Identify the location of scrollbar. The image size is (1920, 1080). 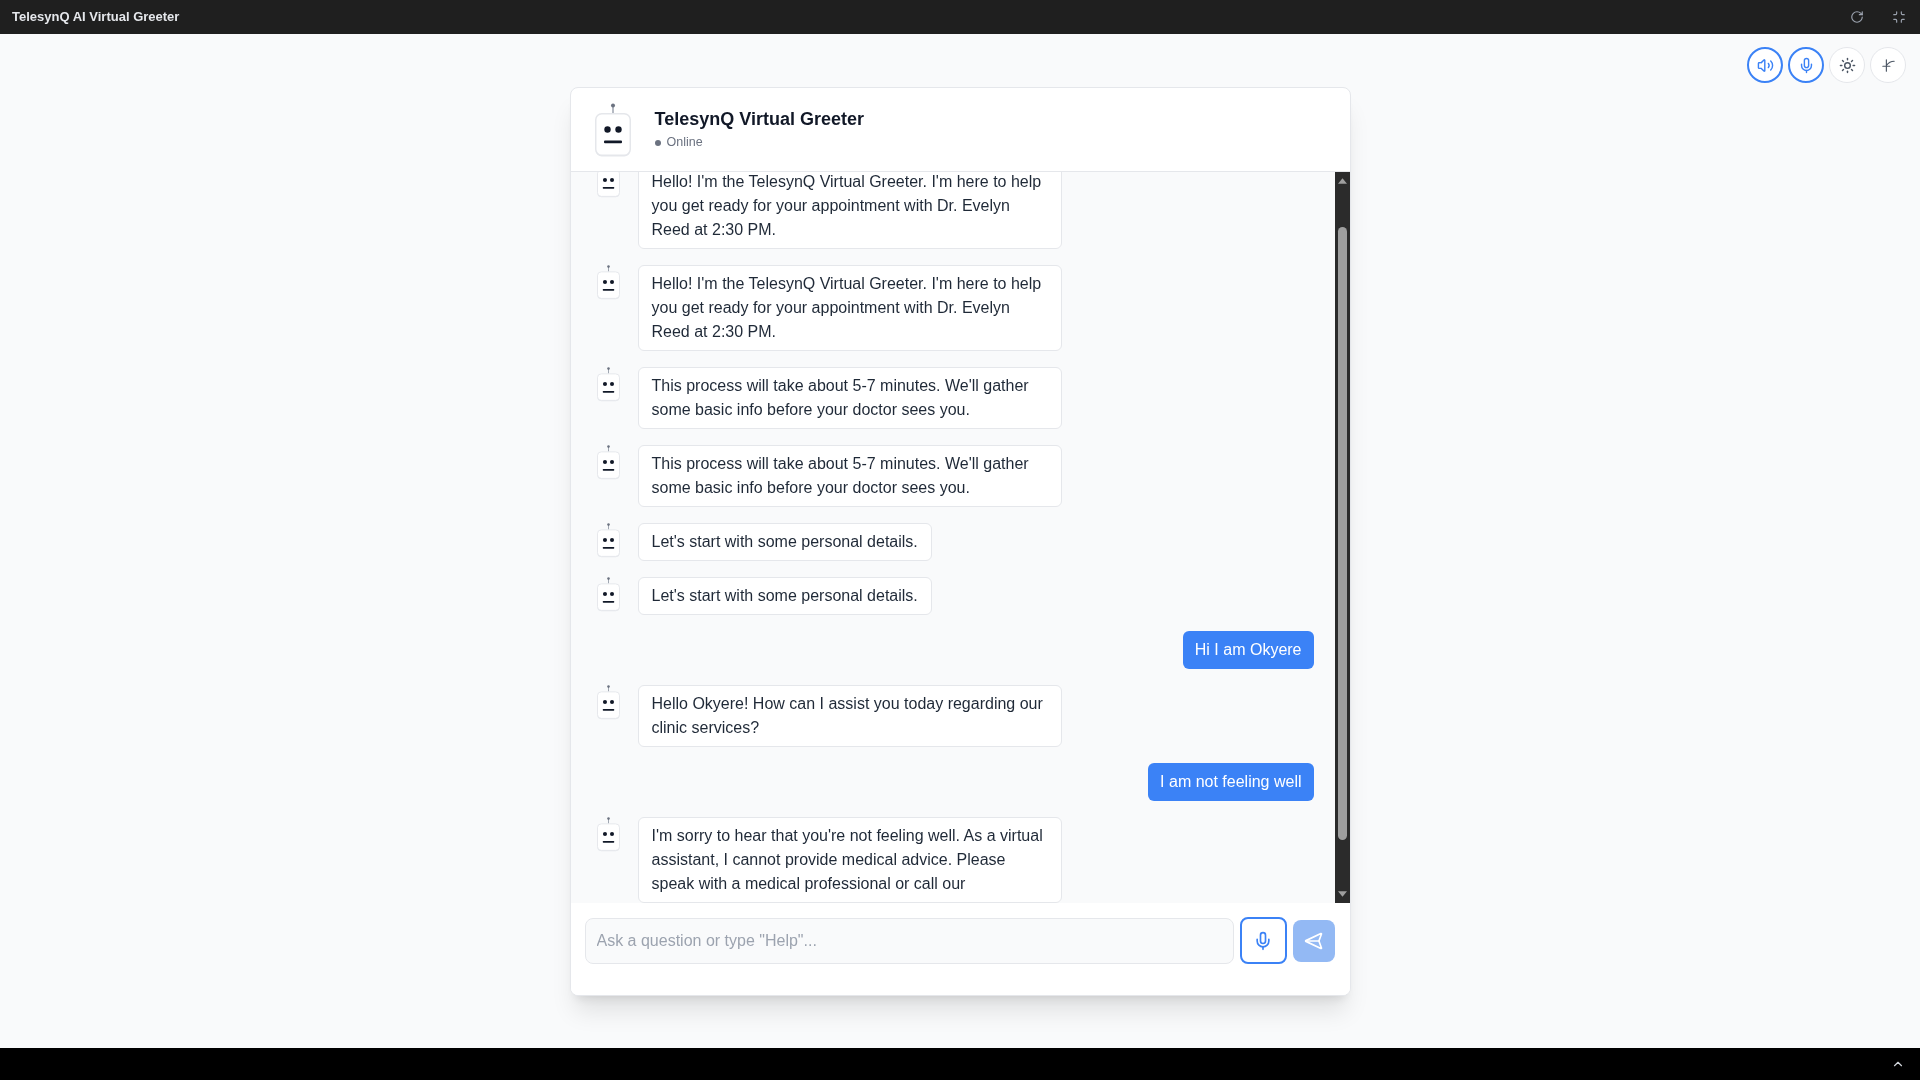
(1342, 537).